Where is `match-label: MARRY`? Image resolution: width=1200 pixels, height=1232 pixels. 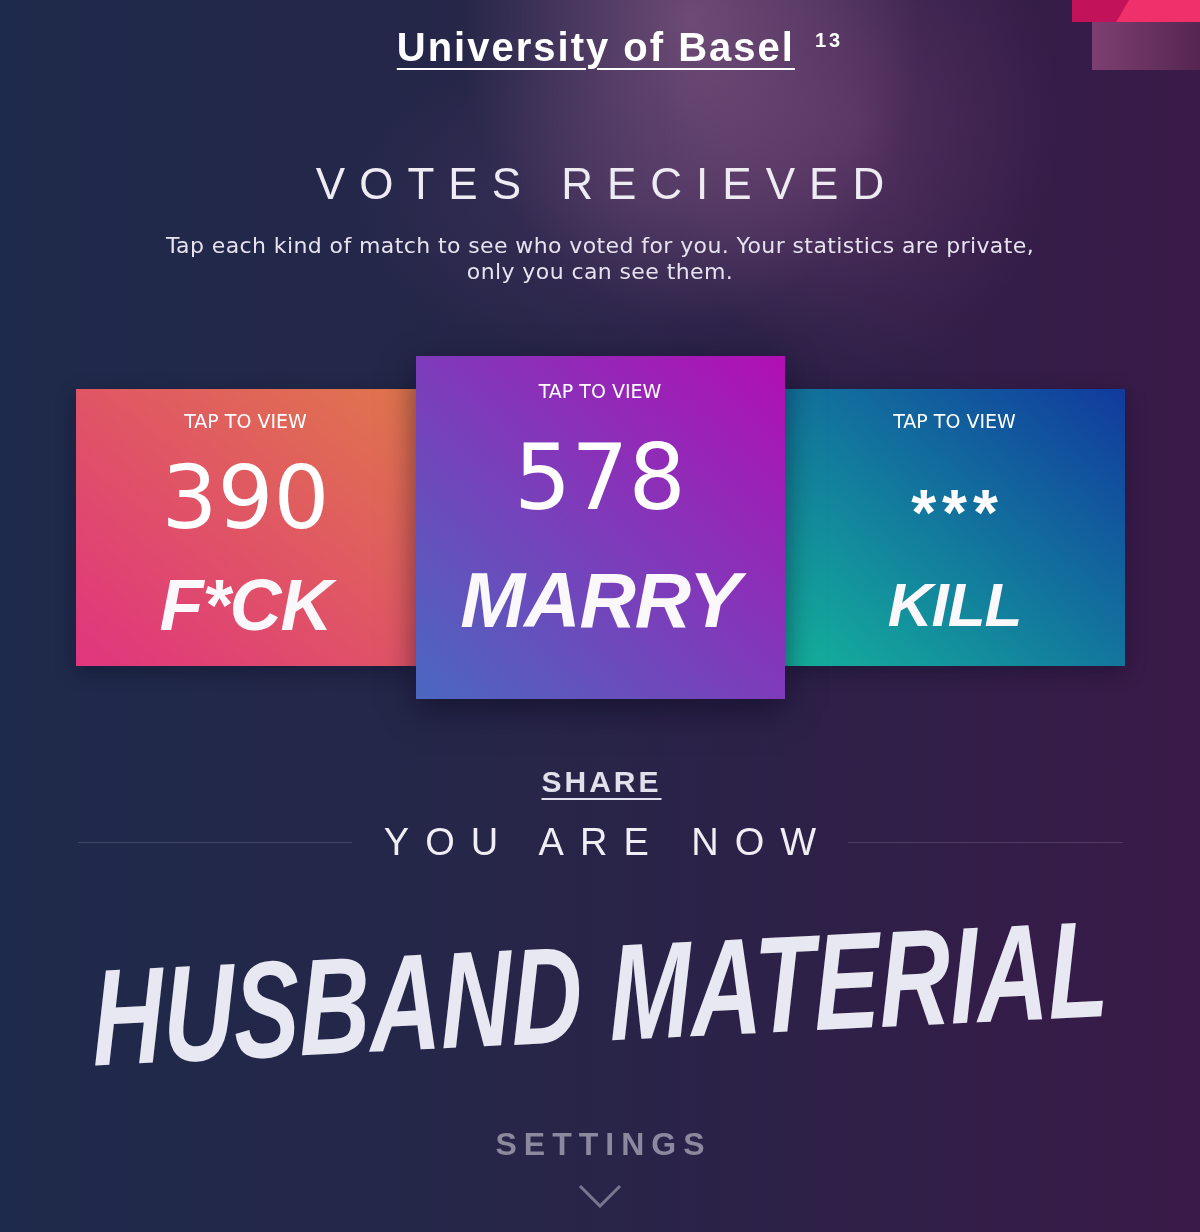 match-label: MARRY is located at coordinates (600, 600).